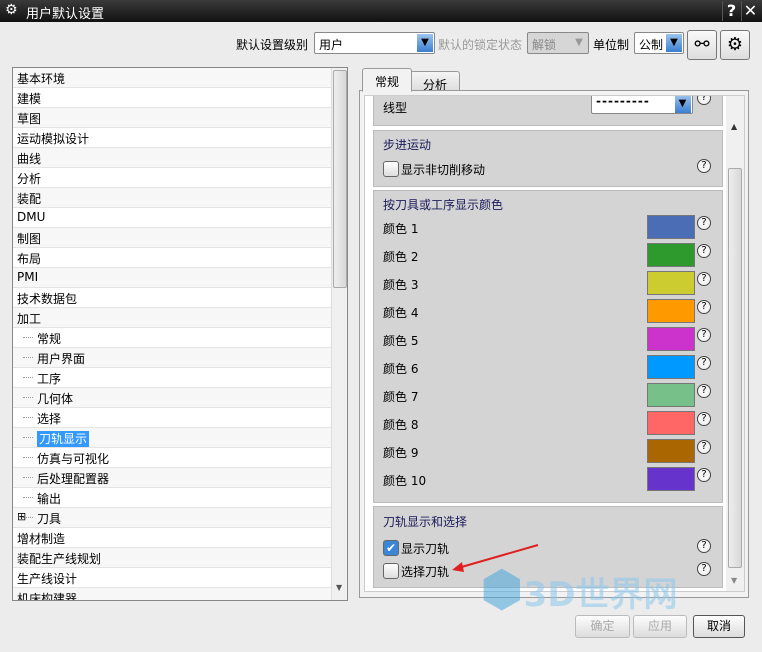 Image resolution: width=762 pixels, height=652 pixels. What do you see at coordinates (172, 198) in the screenshot?
I see `tree-item: 装配` at bounding box center [172, 198].